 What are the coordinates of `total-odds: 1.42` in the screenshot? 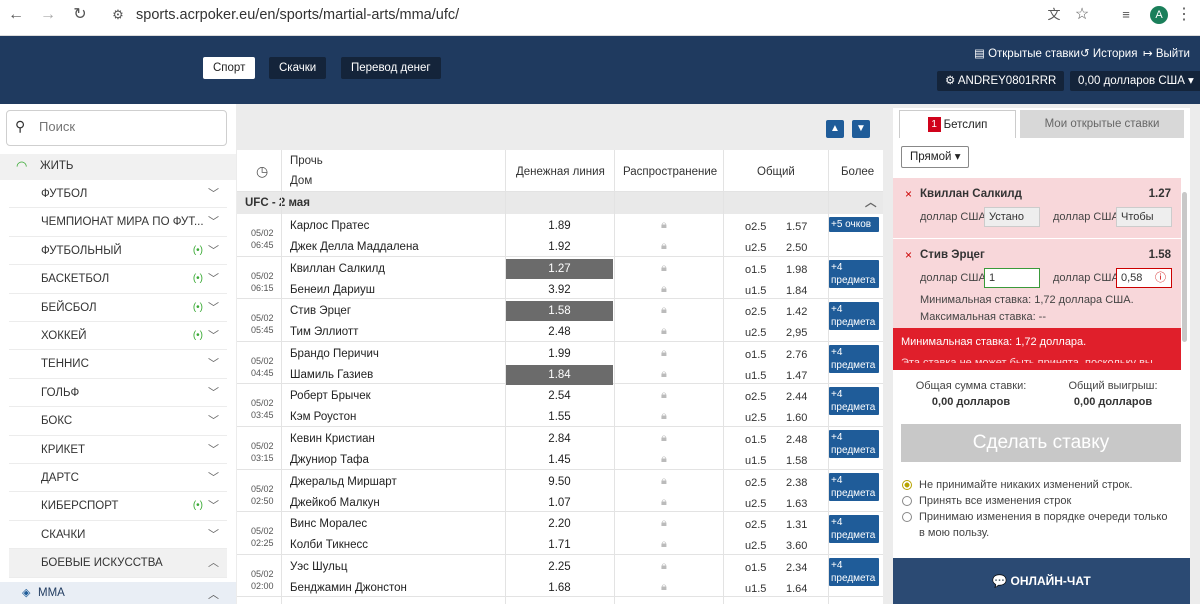 It's located at (796, 312).